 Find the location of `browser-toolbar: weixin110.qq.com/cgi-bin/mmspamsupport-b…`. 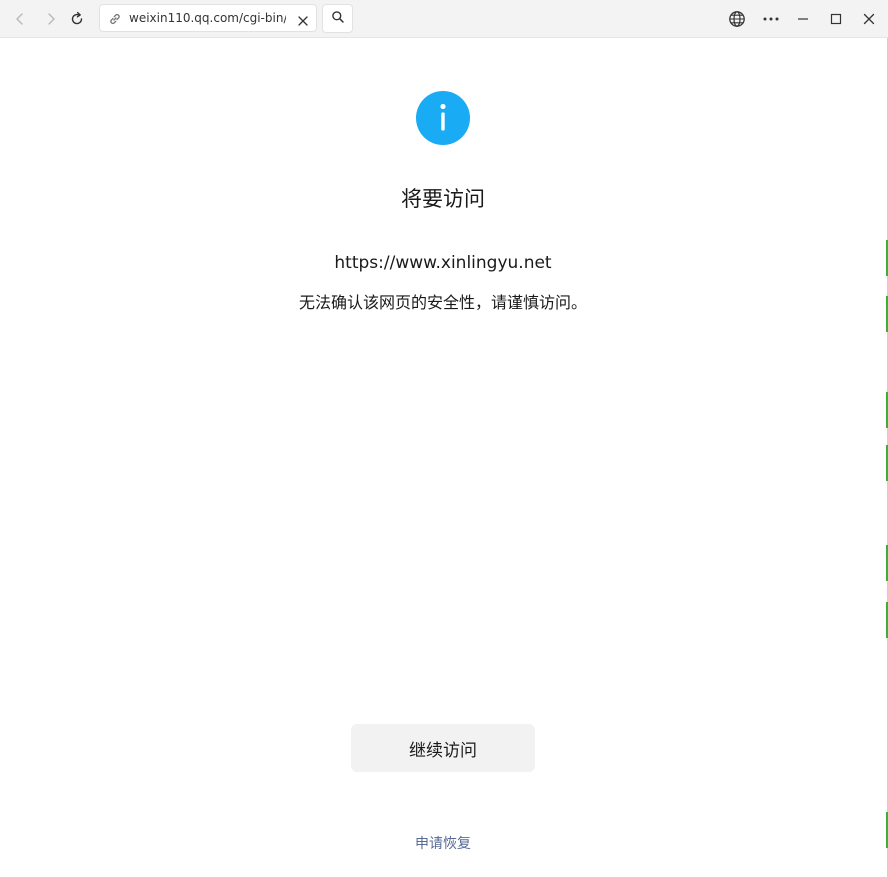

browser-toolbar: weixin110.qq.com/cgi-bin/mmspamsupport-b… is located at coordinates (444, 19).